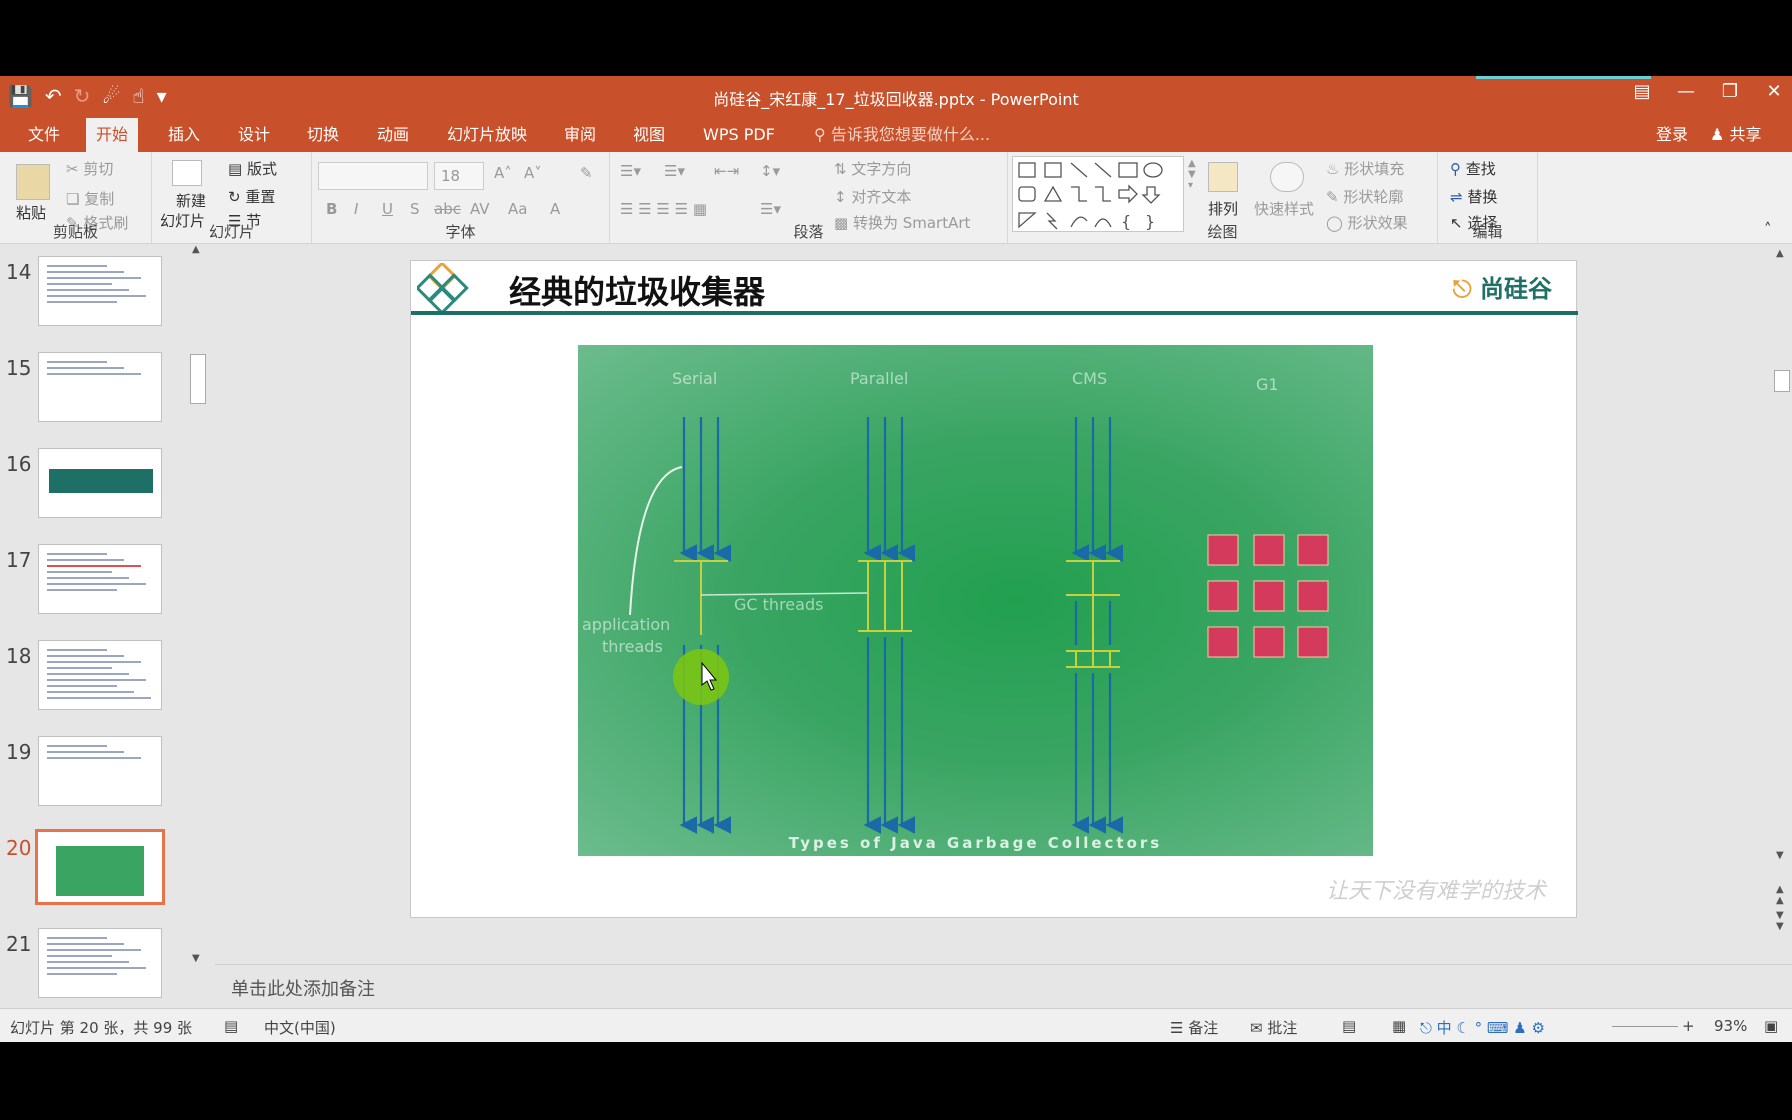 This screenshot has width=1792, height=1120. What do you see at coordinates (630, 171) in the screenshot?
I see `bullets-icon: ☰▾` at bounding box center [630, 171].